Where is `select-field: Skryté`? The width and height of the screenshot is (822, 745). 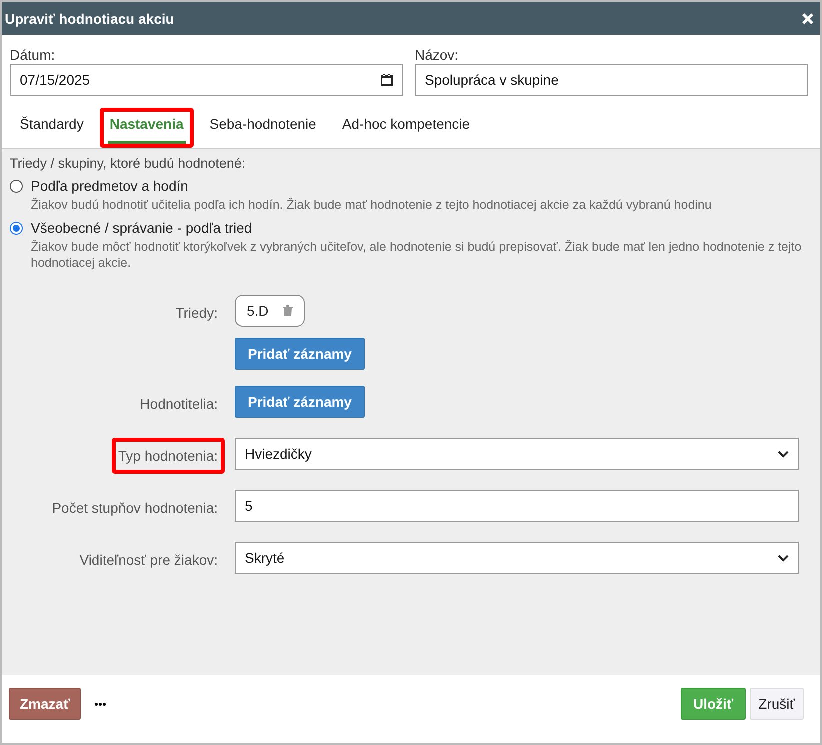 select-field: Skryté is located at coordinates (517, 558).